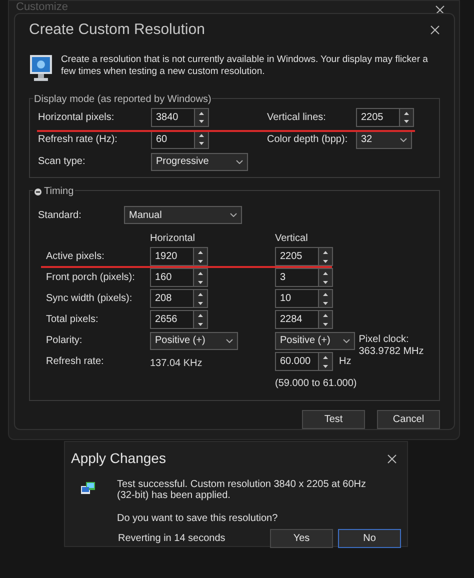 The height and width of the screenshot is (578, 474). Describe the element at coordinates (62, 162) in the screenshot. I see `field-label: Scan type:` at that location.